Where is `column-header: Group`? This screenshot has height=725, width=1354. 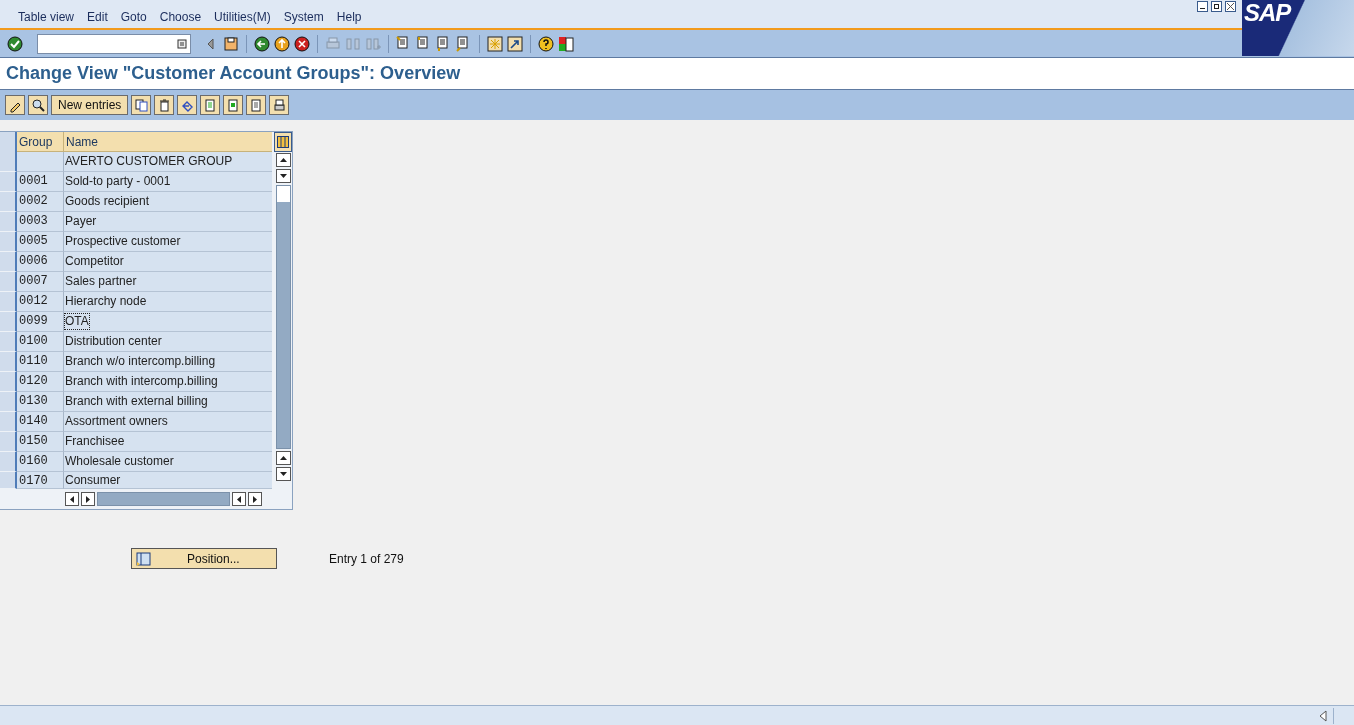 column-header: Group is located at coordinates (40, 142).